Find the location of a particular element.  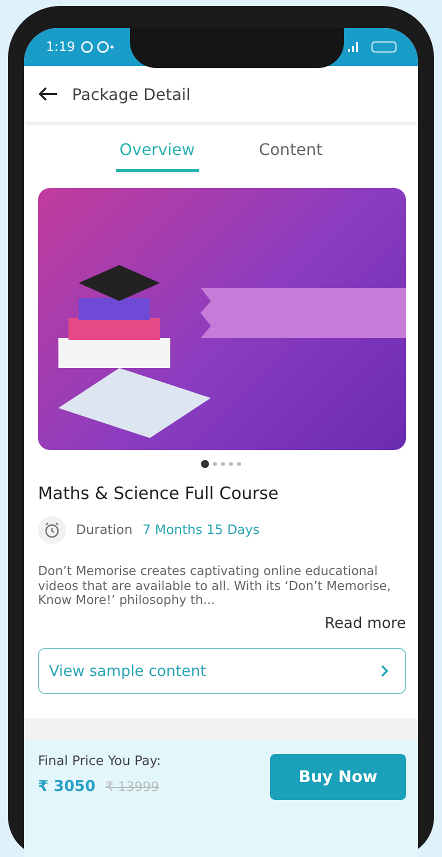

buy-now-button: Buy Now is located at coordinates (338, 777).